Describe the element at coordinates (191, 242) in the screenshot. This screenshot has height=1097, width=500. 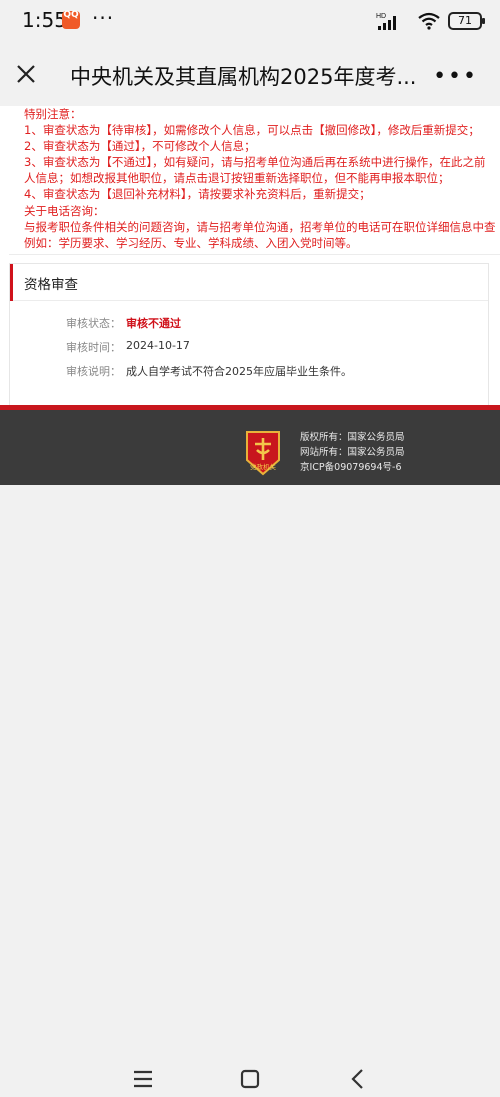
I see `notice-line: 例如：学历要求、学习经历、专业、学科成绩、入团入党时间等。` at that location.